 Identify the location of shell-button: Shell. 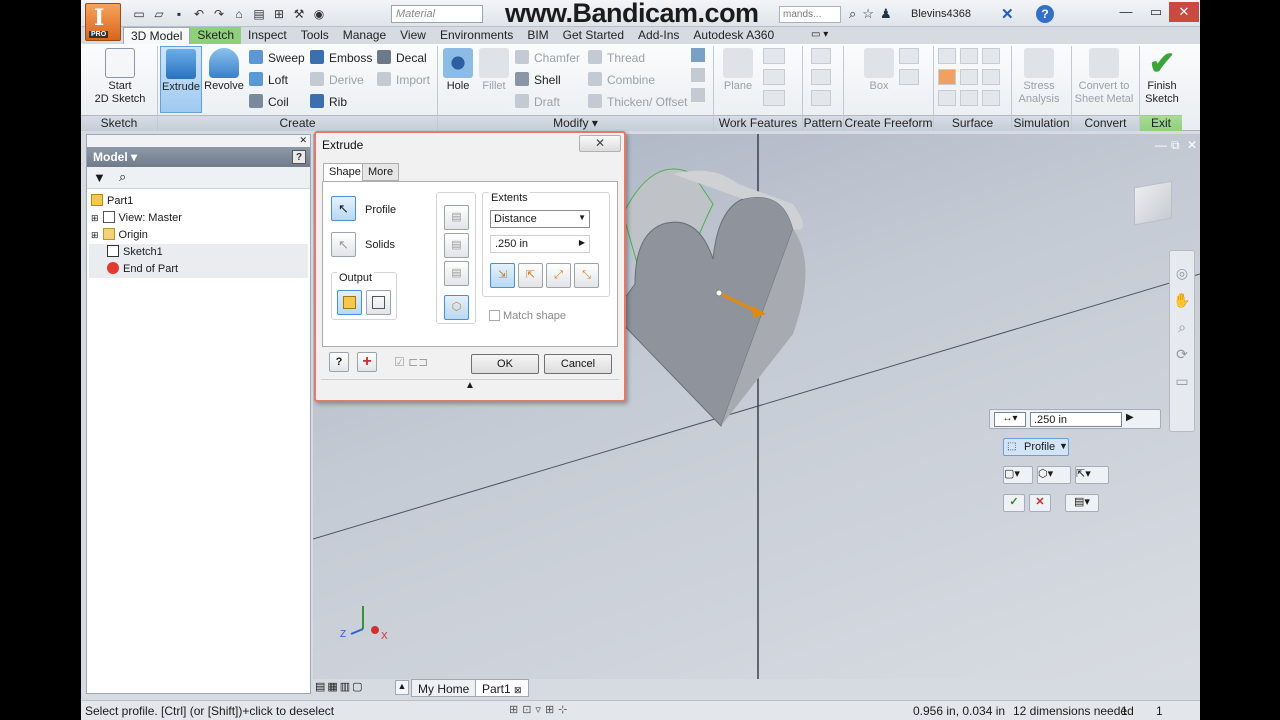
(538, 79).